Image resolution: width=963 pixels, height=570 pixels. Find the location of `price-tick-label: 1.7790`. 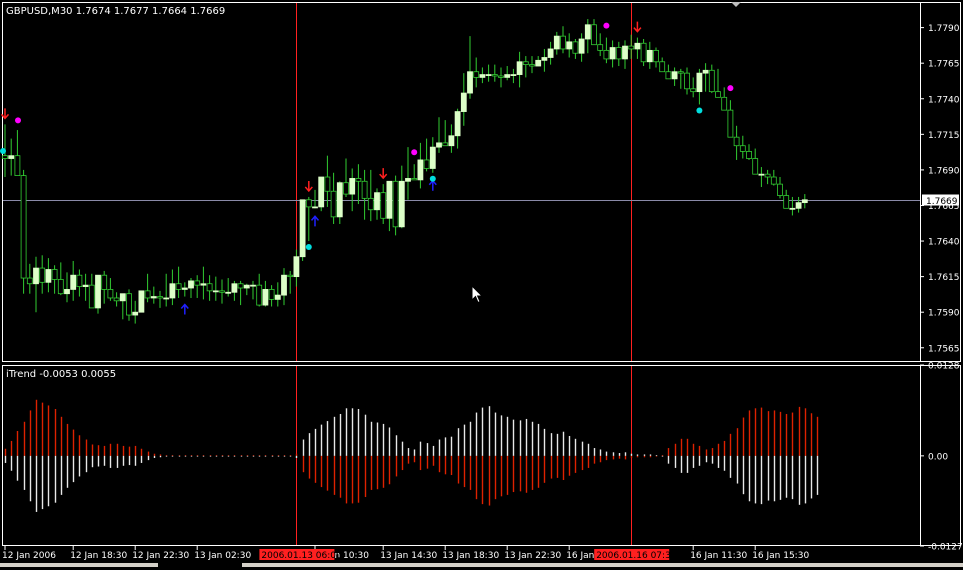

price-tick-label: 1.7790 is located at coordinates (944, 29).